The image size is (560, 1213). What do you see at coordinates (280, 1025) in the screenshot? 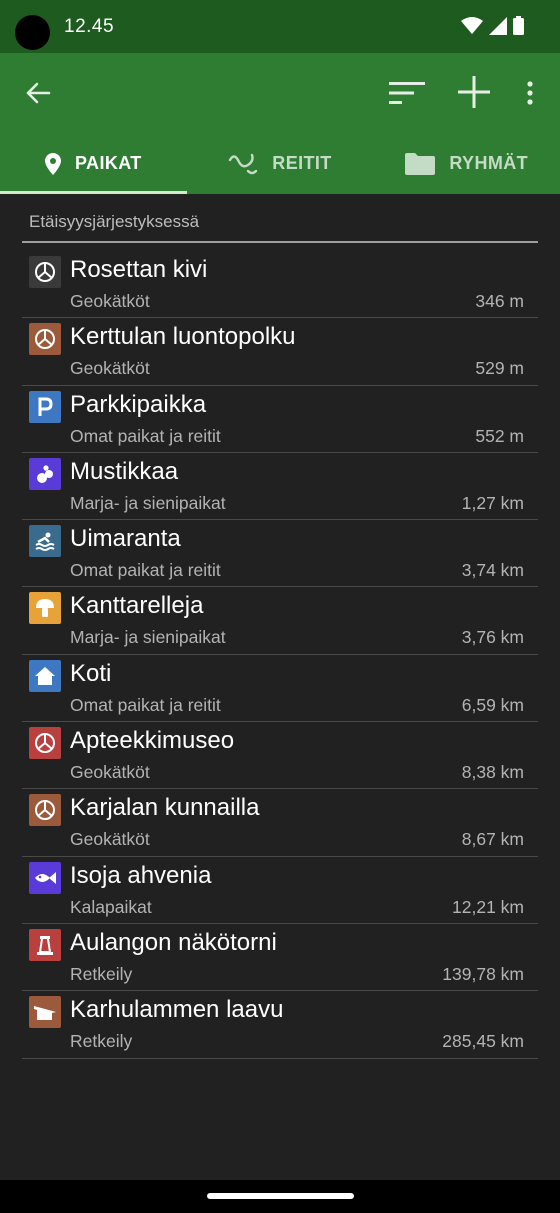
I see `list-item: Karhulammen laavu Retkeily 285,45 km` at bounding box center [280, 1025].